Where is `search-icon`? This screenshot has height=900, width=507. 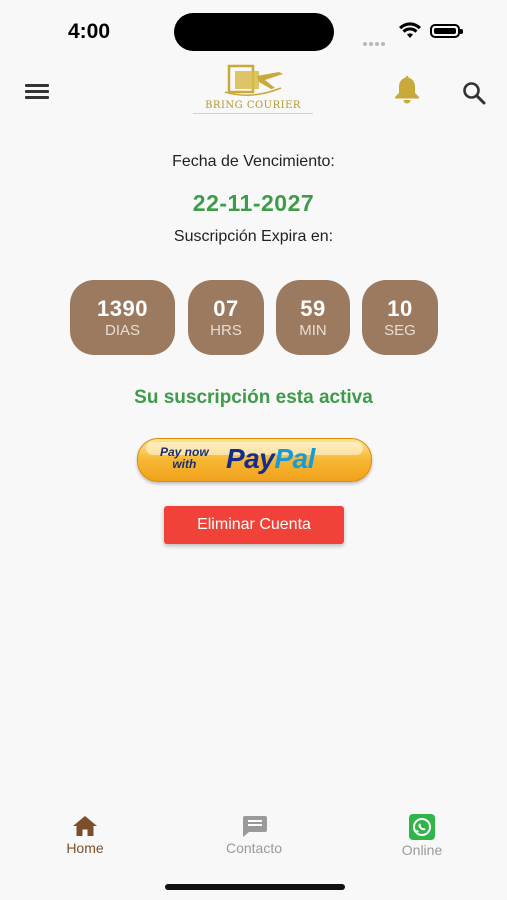
search-icon is located at coordinates (475, 93).